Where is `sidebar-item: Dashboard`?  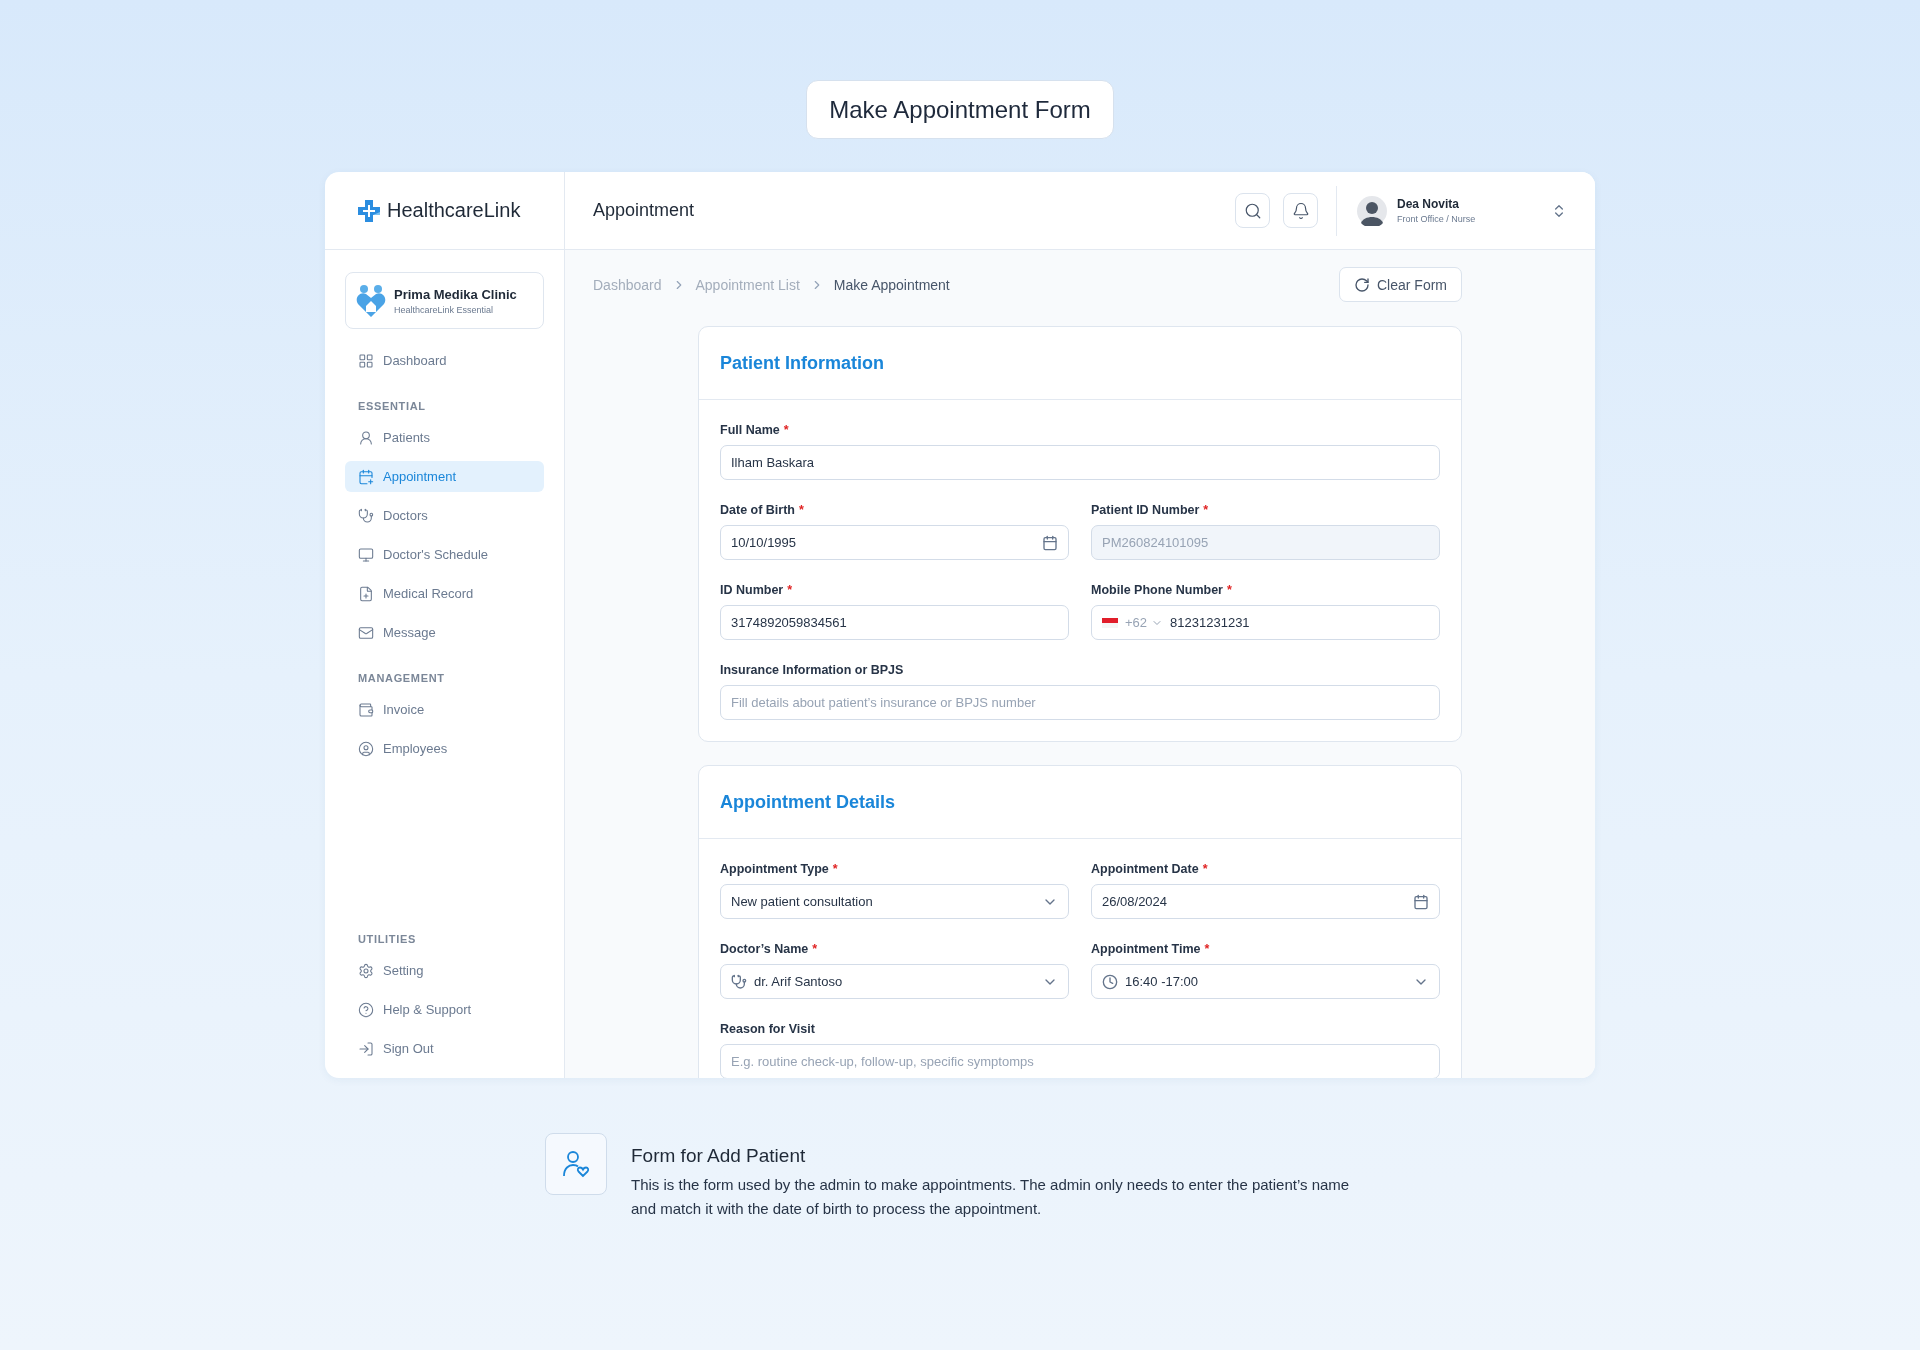
sidebar-item: Dashboard is located at coordinates (444, 360).